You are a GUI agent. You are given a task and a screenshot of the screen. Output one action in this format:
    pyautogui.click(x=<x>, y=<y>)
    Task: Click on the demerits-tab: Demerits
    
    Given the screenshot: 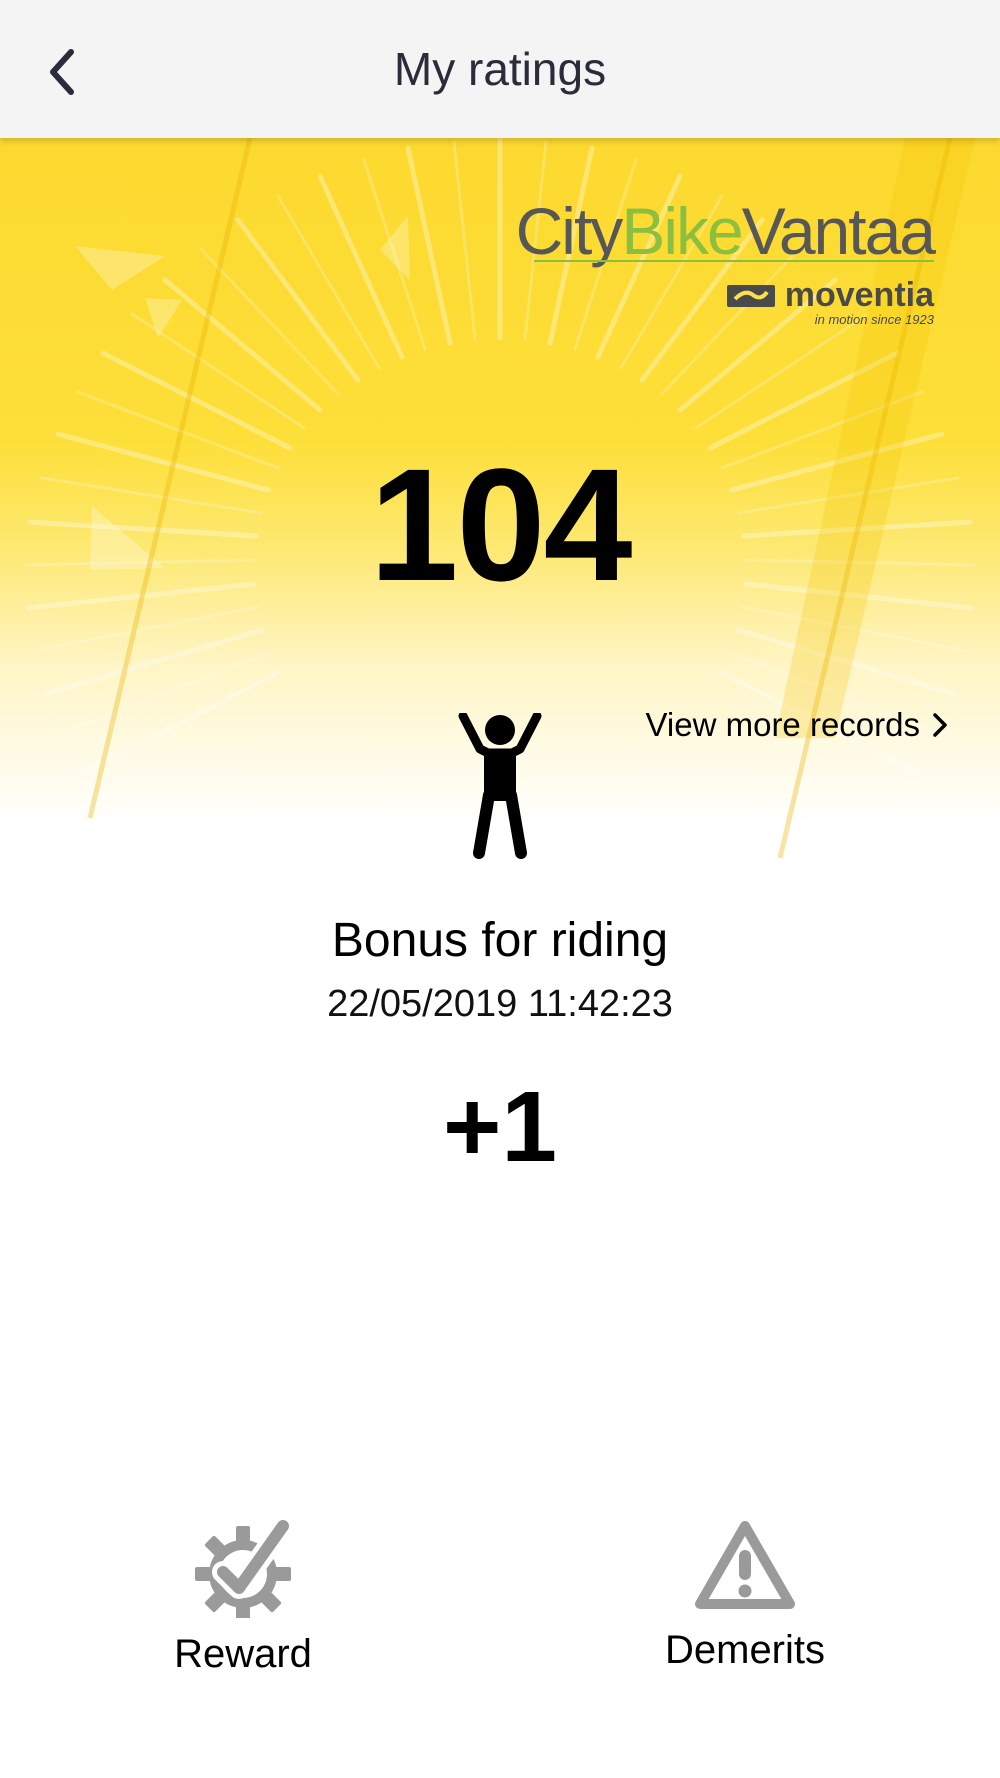 What is the action you would take?
    pyautogui.click(x=745, y=1598)
    